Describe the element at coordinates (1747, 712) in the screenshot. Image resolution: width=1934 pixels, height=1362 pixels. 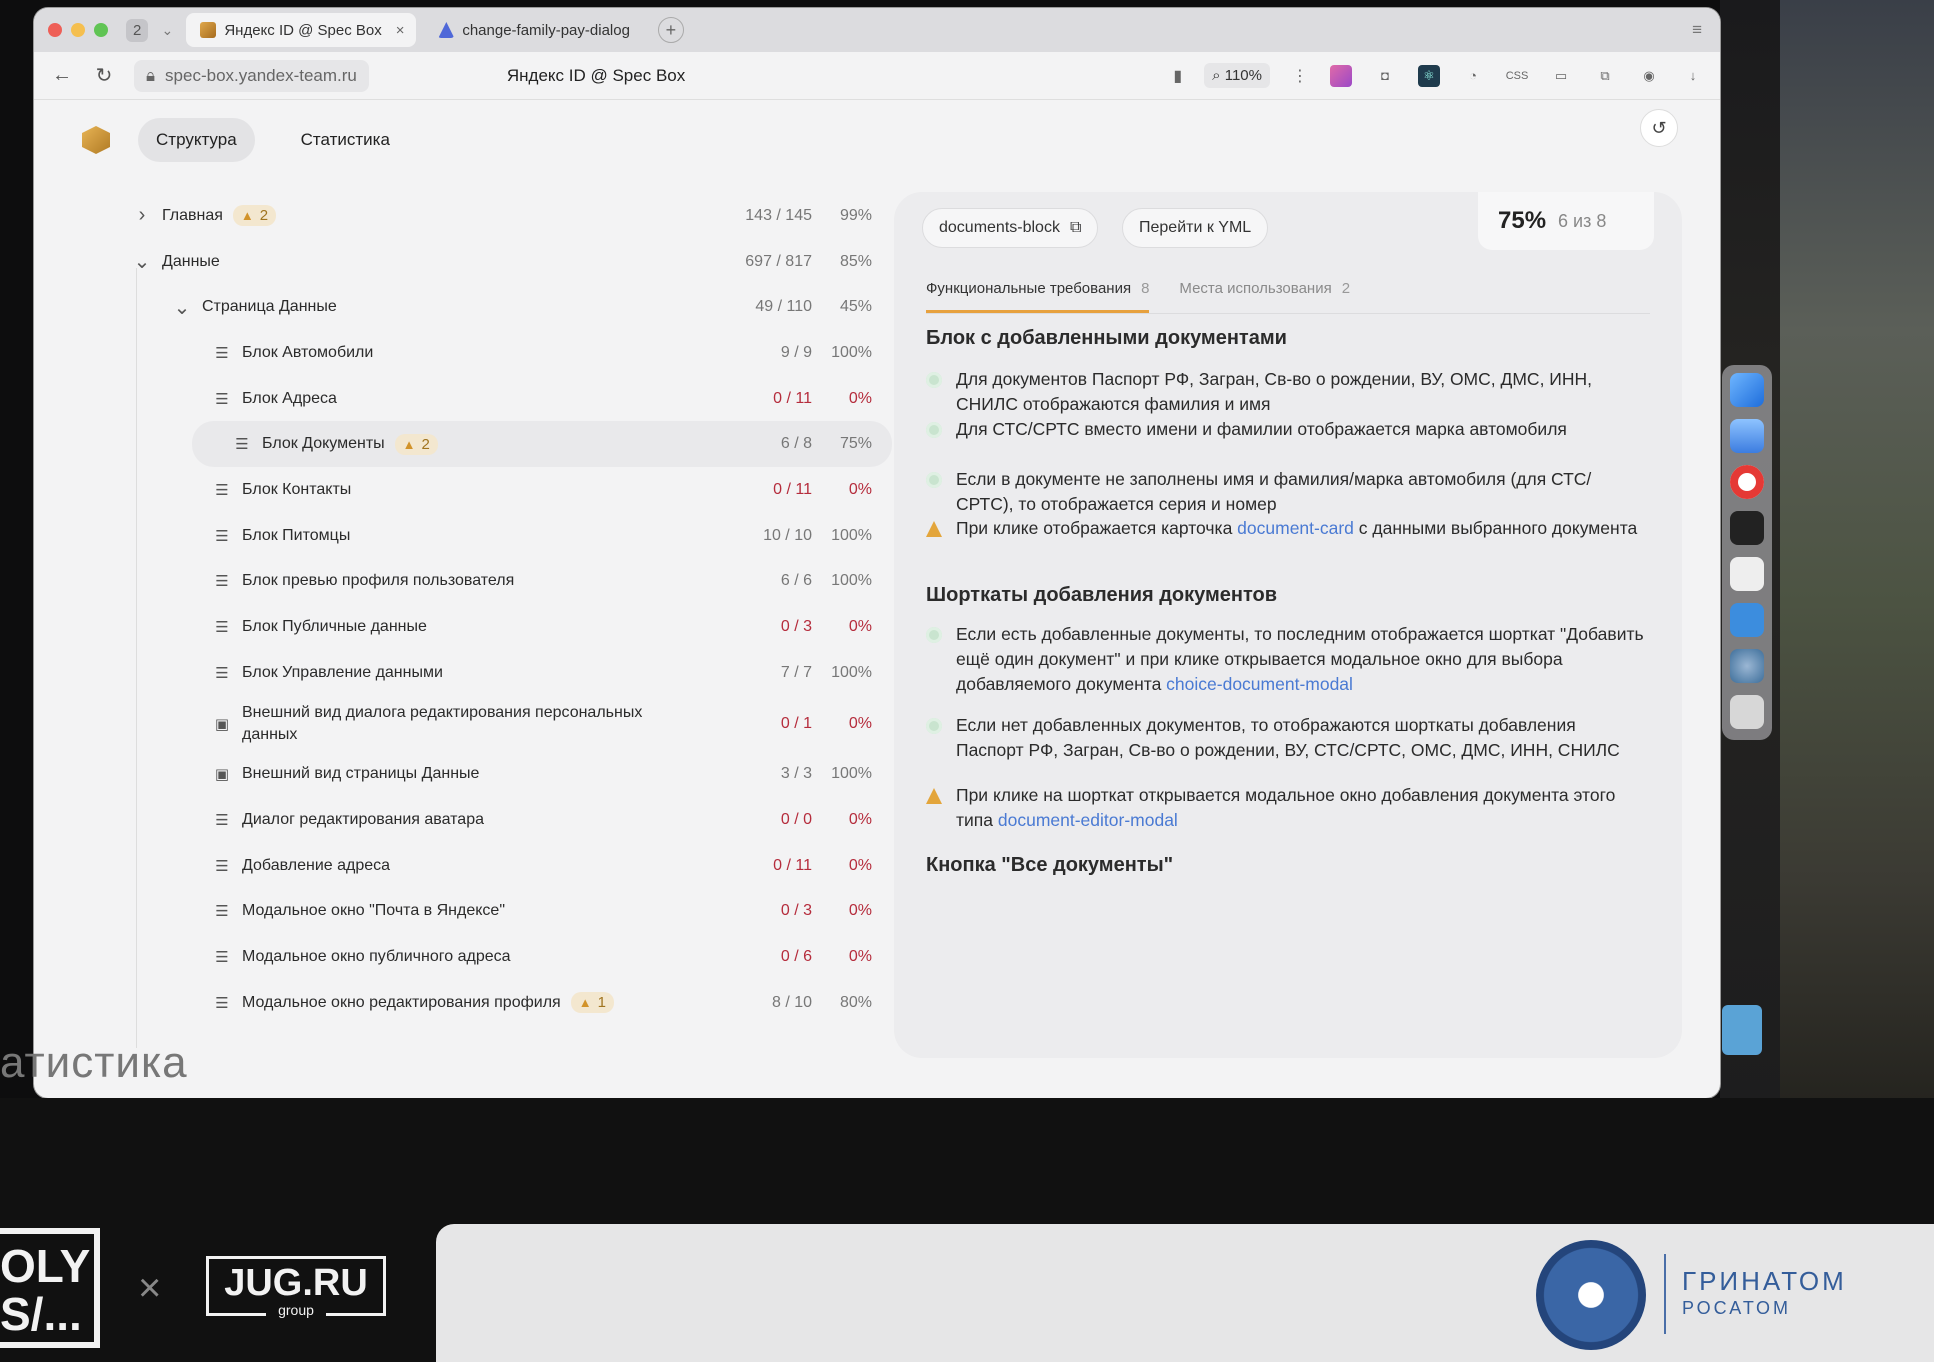
I see `trash-icon` at that location.